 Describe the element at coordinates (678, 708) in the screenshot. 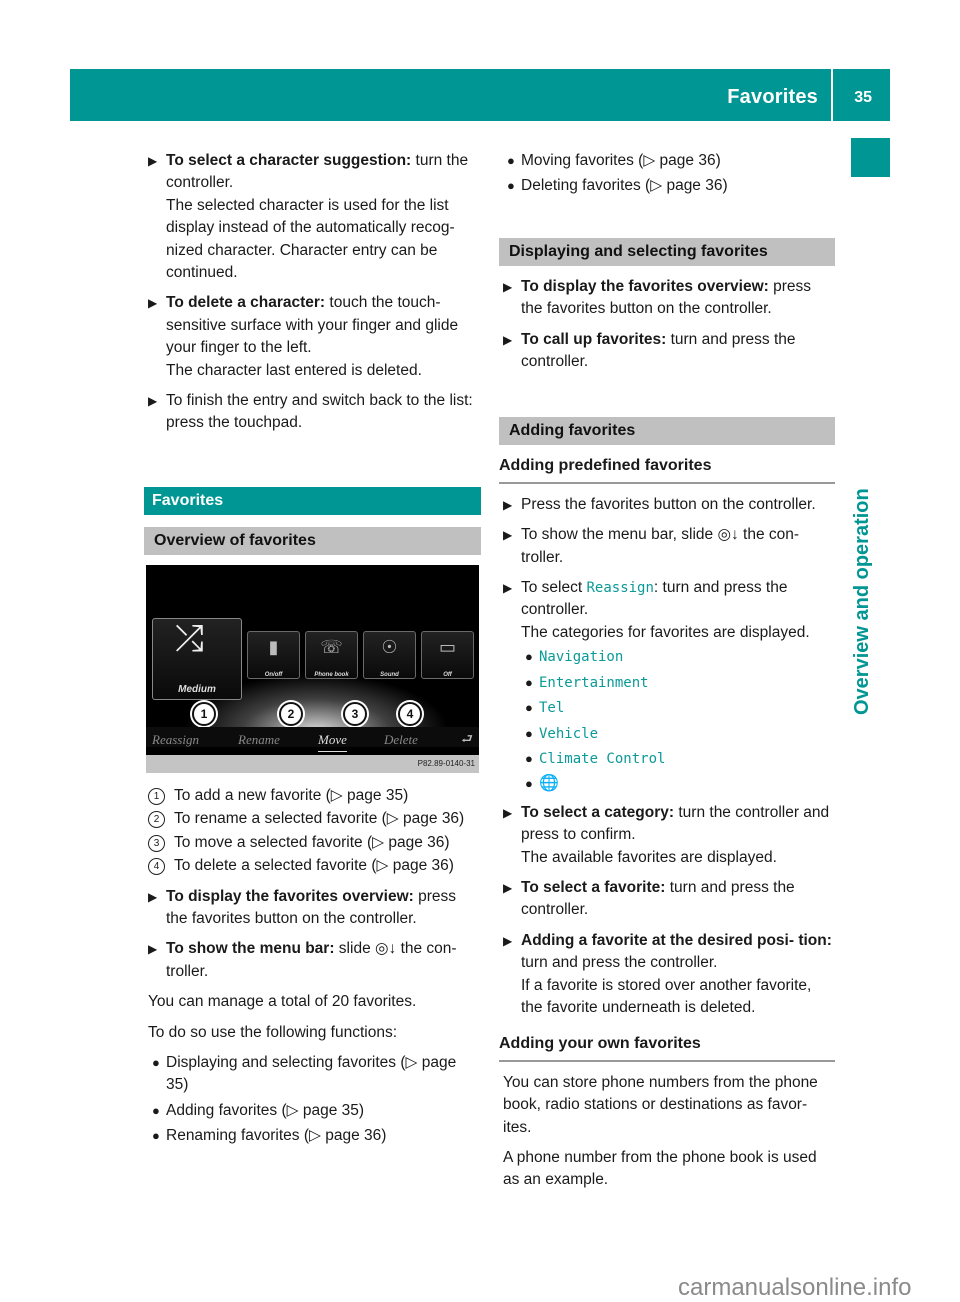

I see `category-item: ● Tel` at that location.